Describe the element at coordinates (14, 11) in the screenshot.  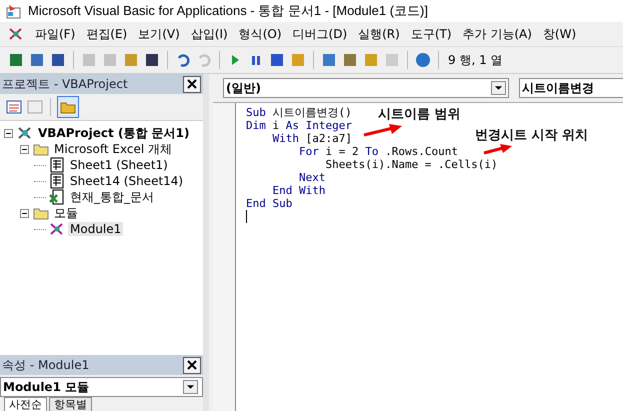
I see `vba-app-icon` at that location.